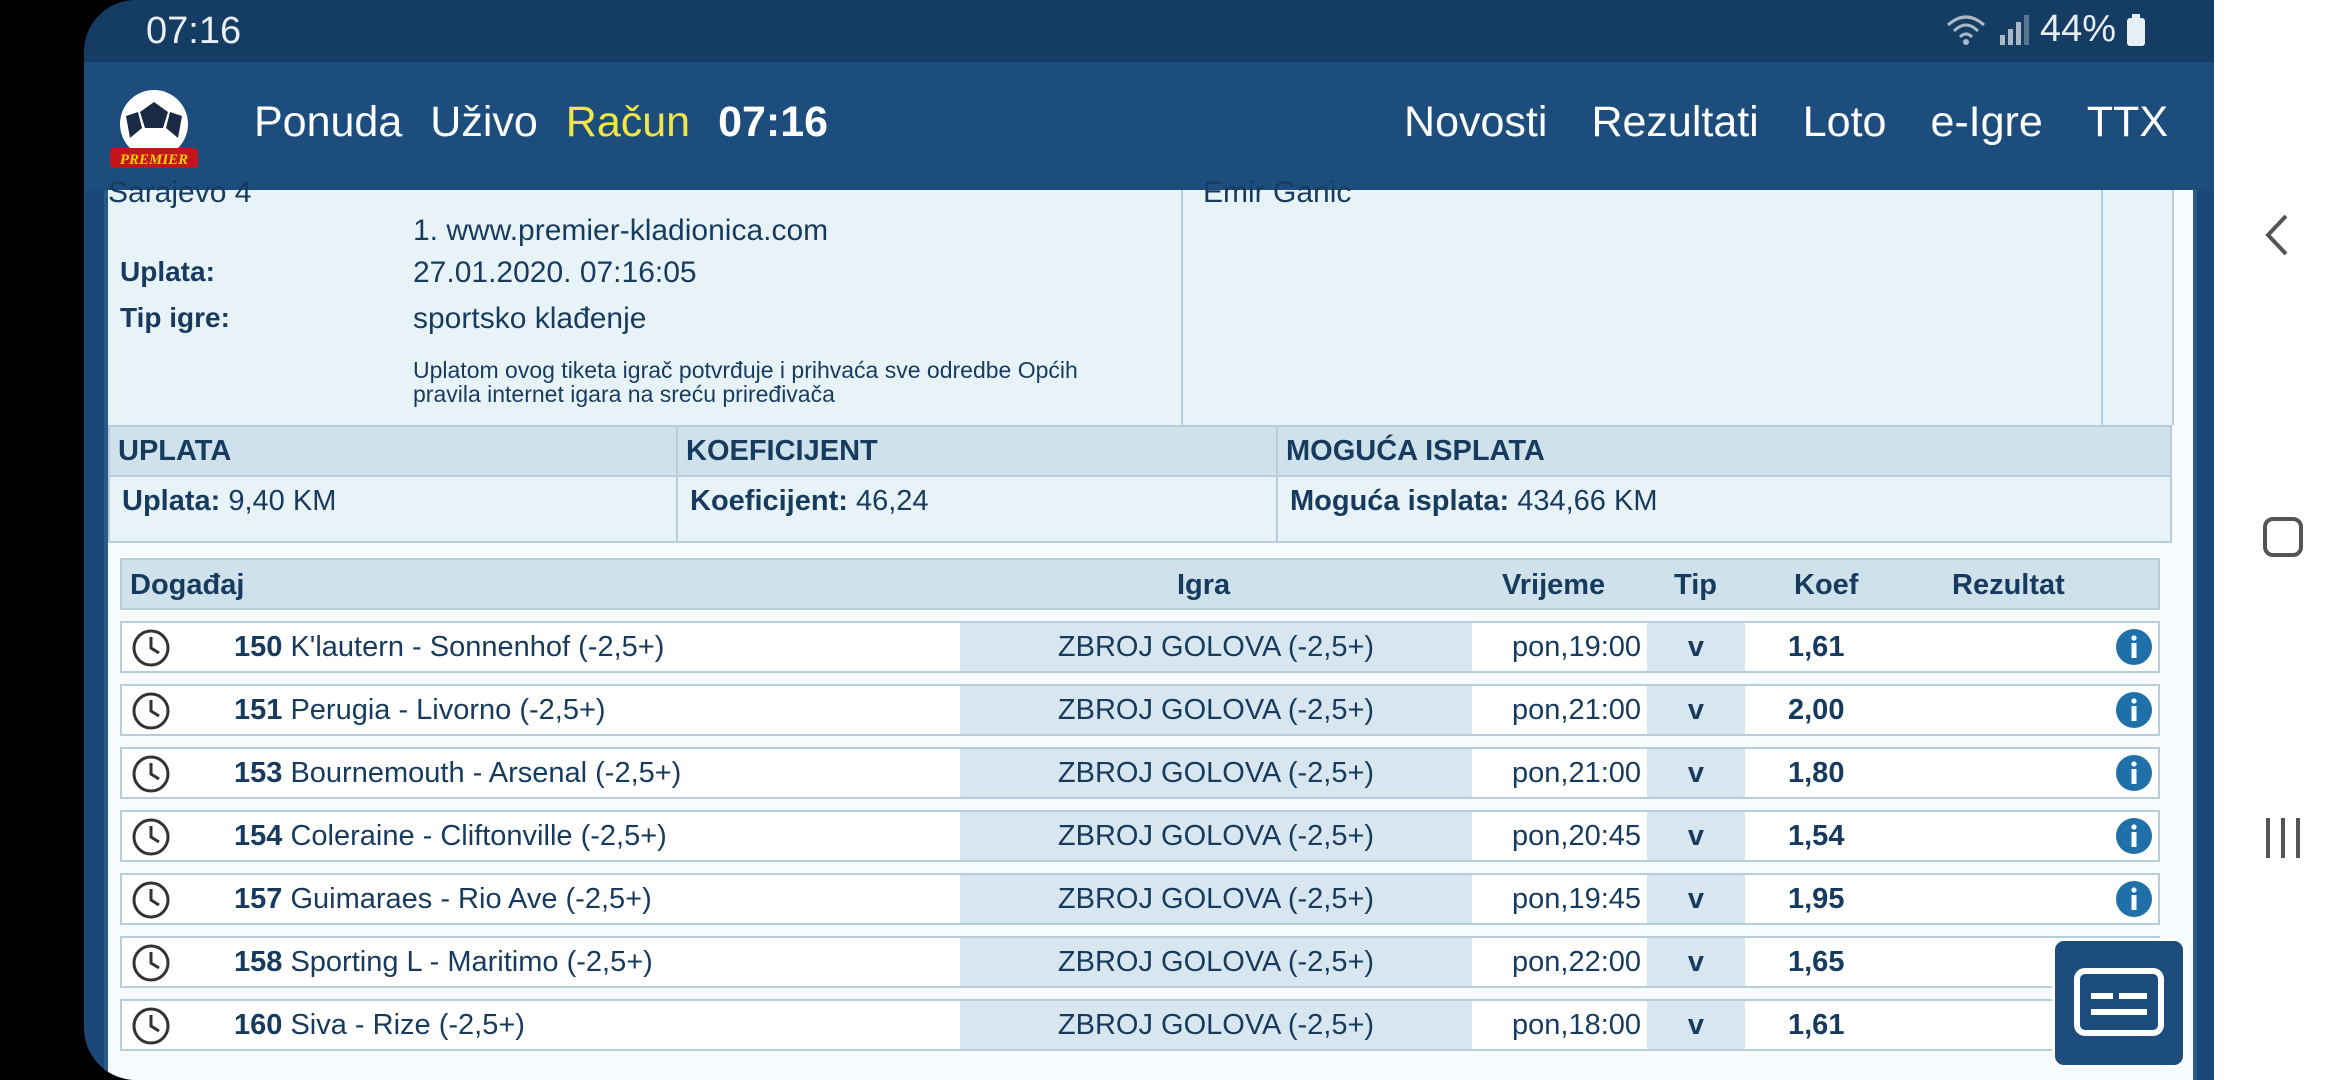 The image size is (2340, 1080). I want to click on row-event: 150 K'lautern - Sonnenhof (-2,5+), so click(449, 647).